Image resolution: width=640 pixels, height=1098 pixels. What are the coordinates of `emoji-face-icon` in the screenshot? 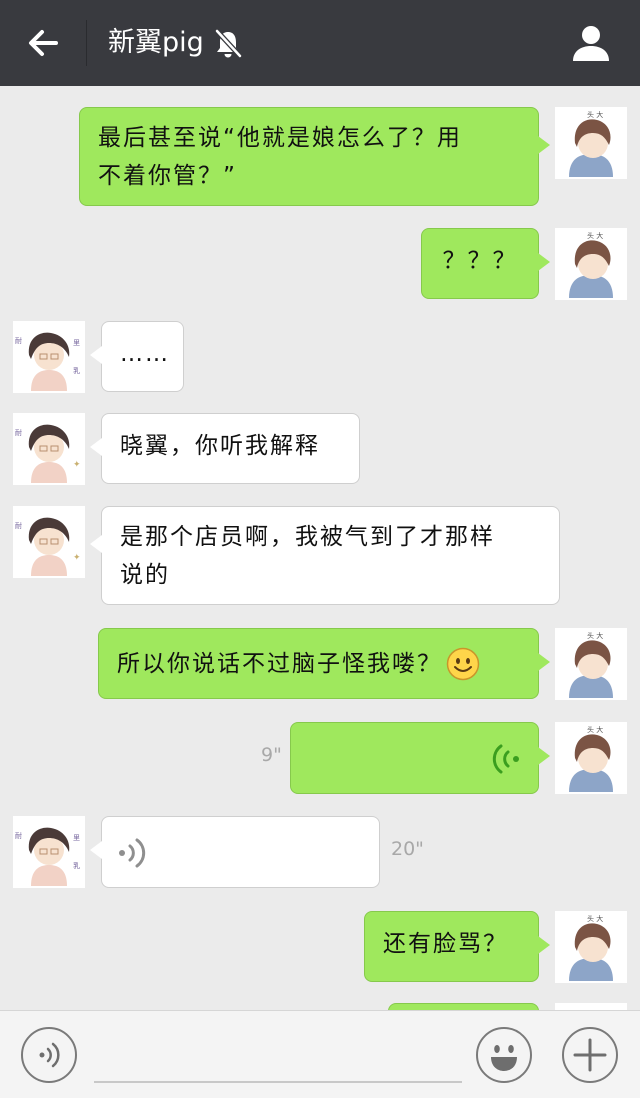 It's located at (504, 1058).